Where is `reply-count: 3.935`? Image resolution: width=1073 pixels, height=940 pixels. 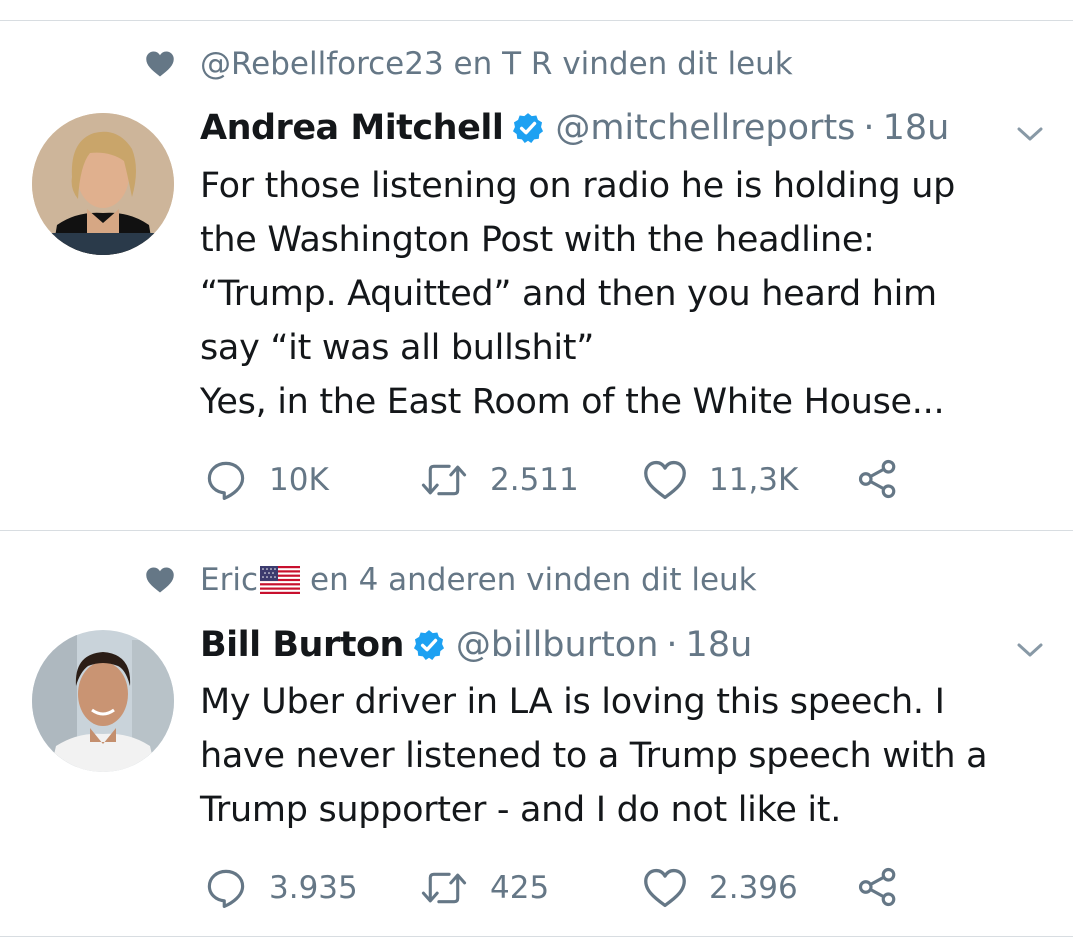 reply-count: 3.935 is located at coordinates (313, 888).